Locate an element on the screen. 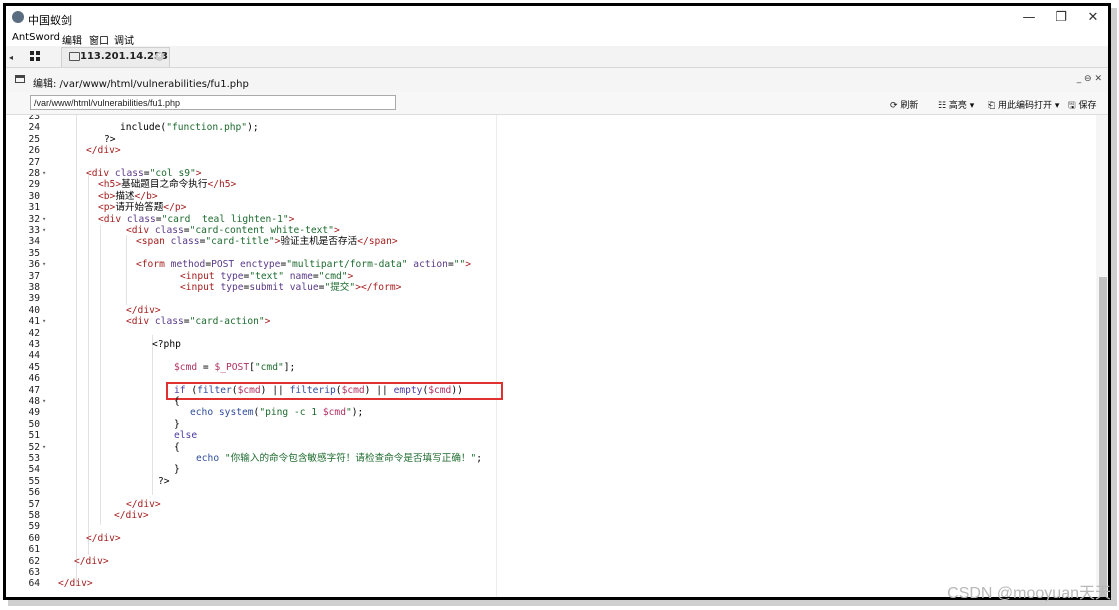 The image size is (1119, 610). print-margin is located at coordinates (496, 356).